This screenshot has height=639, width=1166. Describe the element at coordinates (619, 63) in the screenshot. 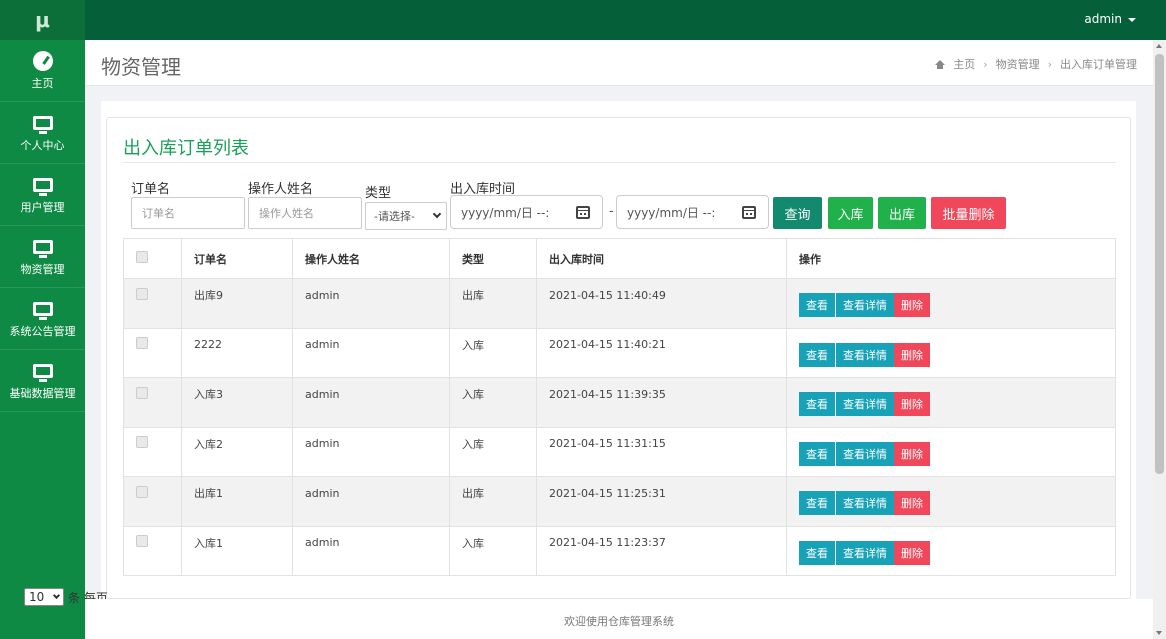

I see `page-header: 物资管理 主页 › 物资管理 › 出入库订单管理` at that location.